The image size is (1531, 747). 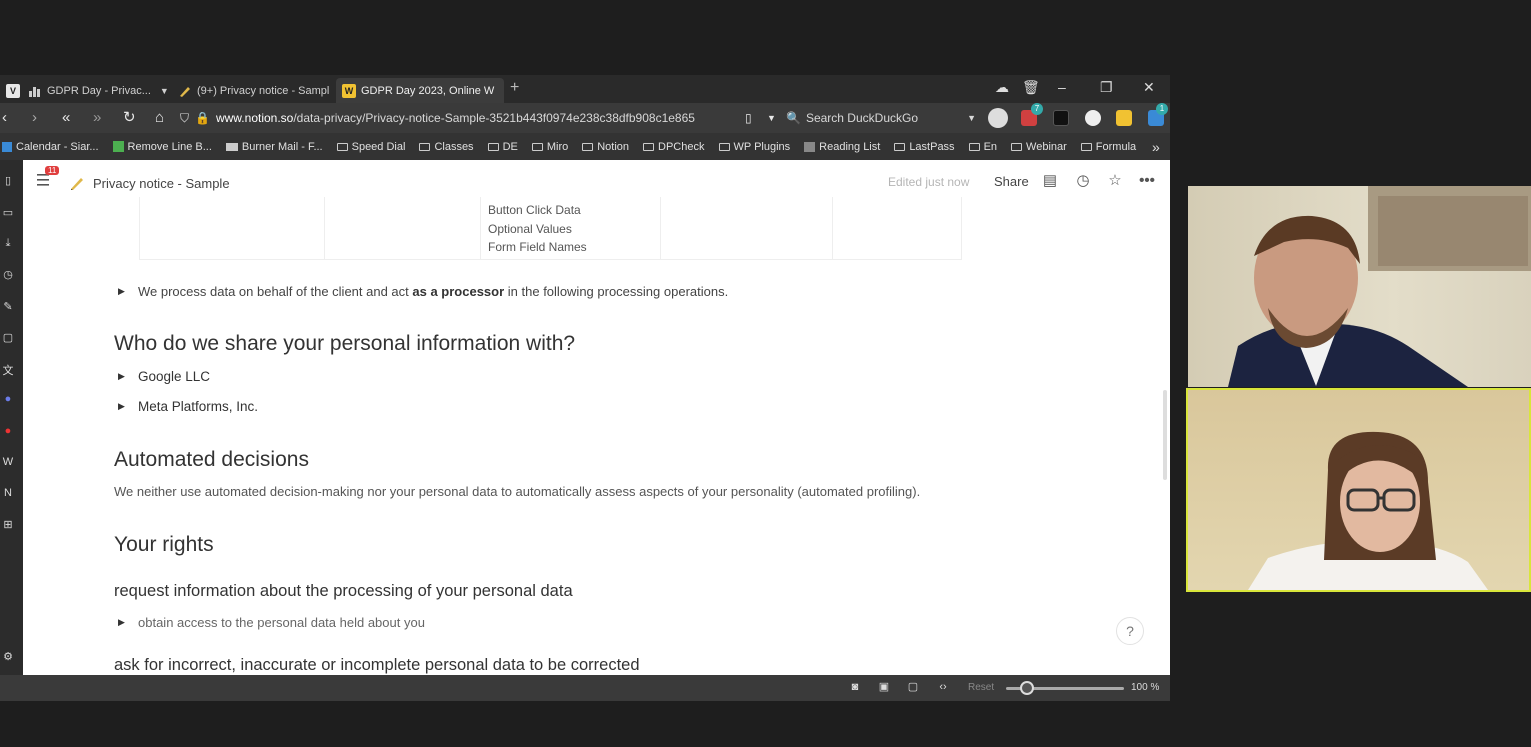 What do you see at coordinates (884, 687) in the screenshot?
I see `image-icon: ▣` at bounding box center [884, 687].